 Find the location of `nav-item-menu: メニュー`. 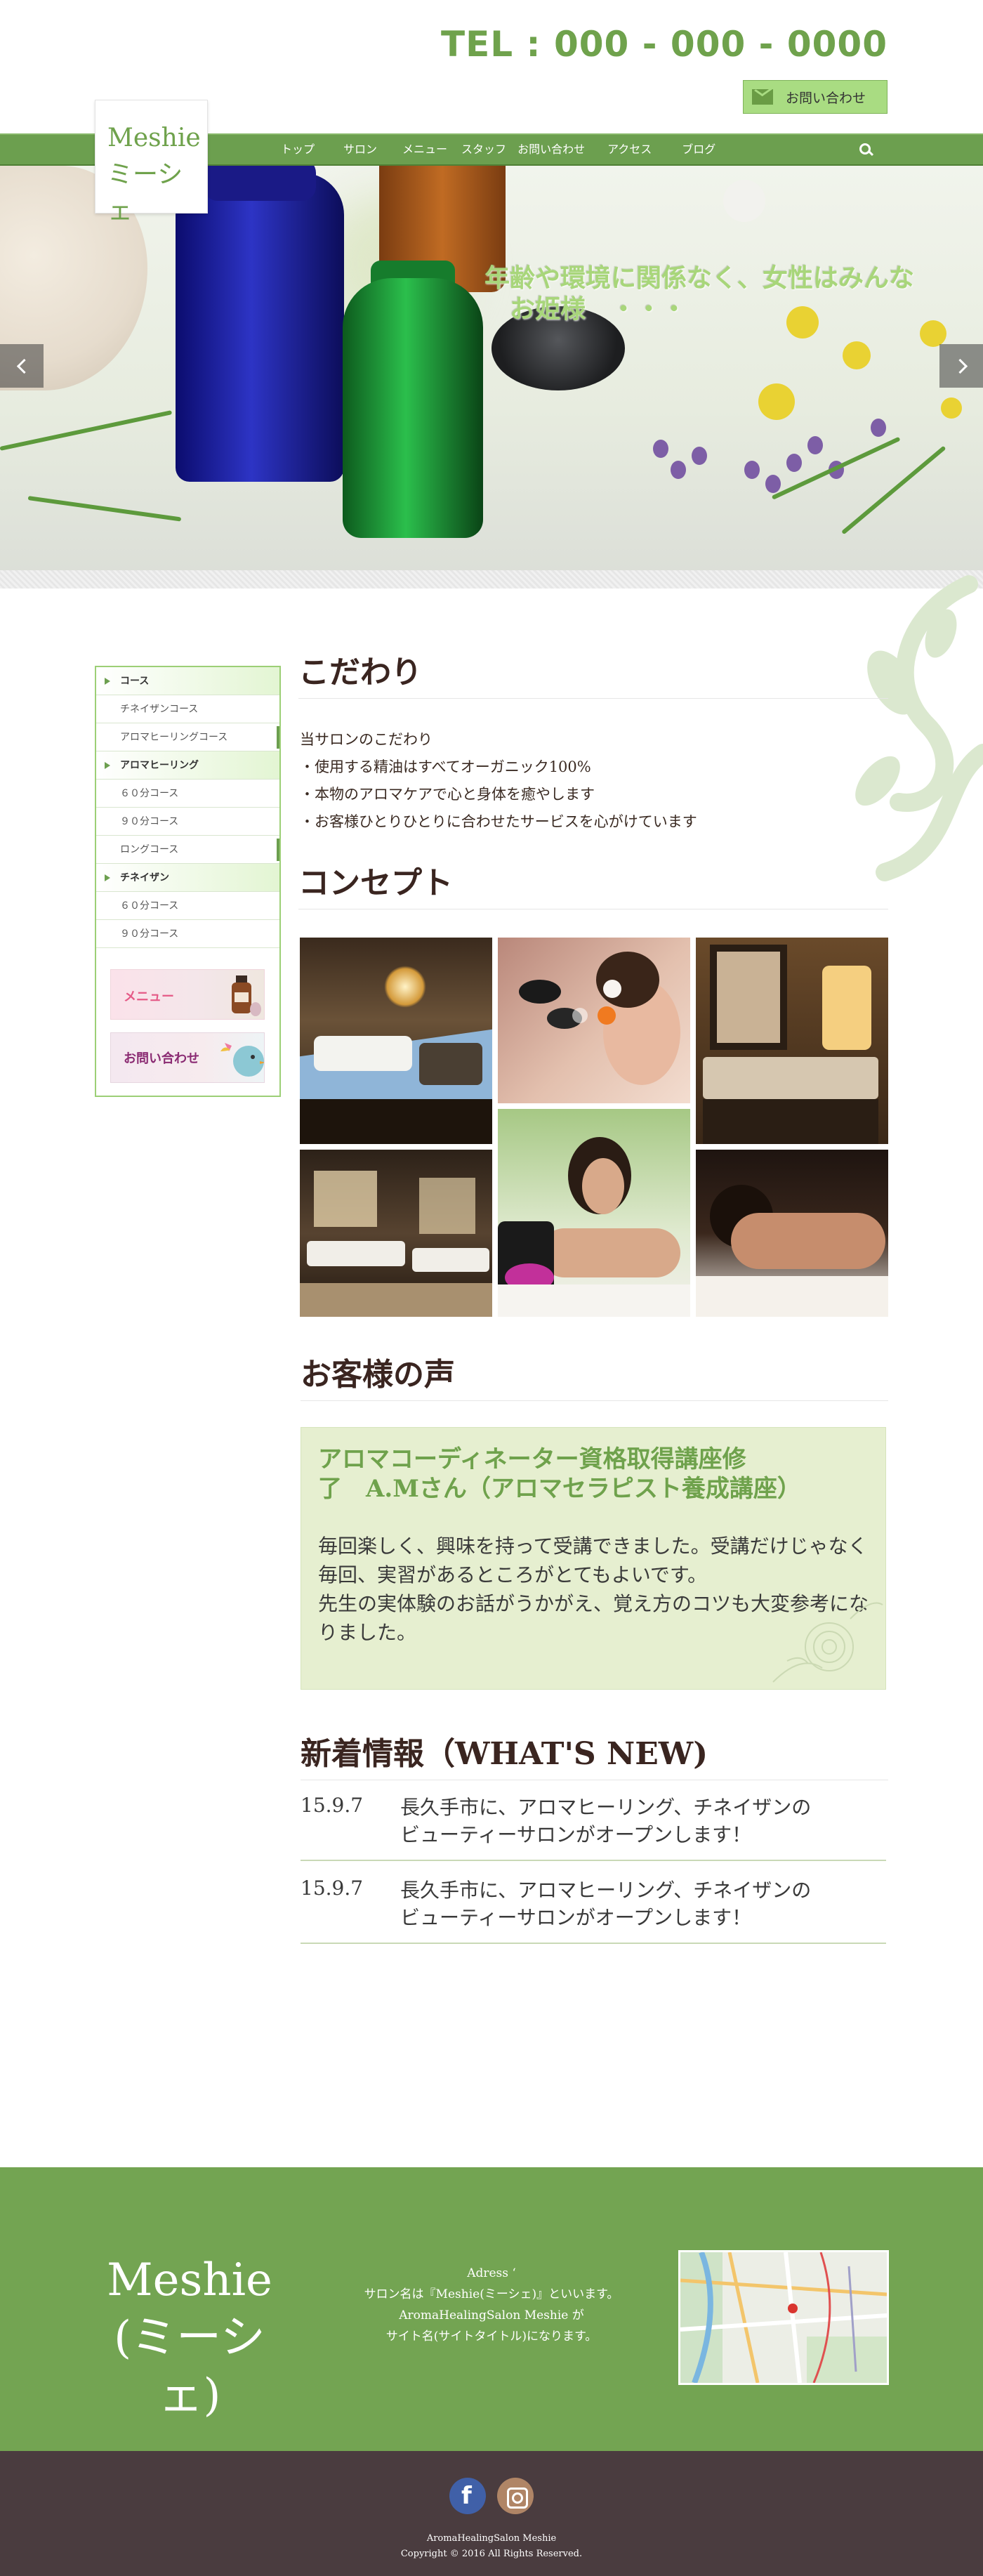

nav-item-menu: メニュー is located at coordinates (424, 149).